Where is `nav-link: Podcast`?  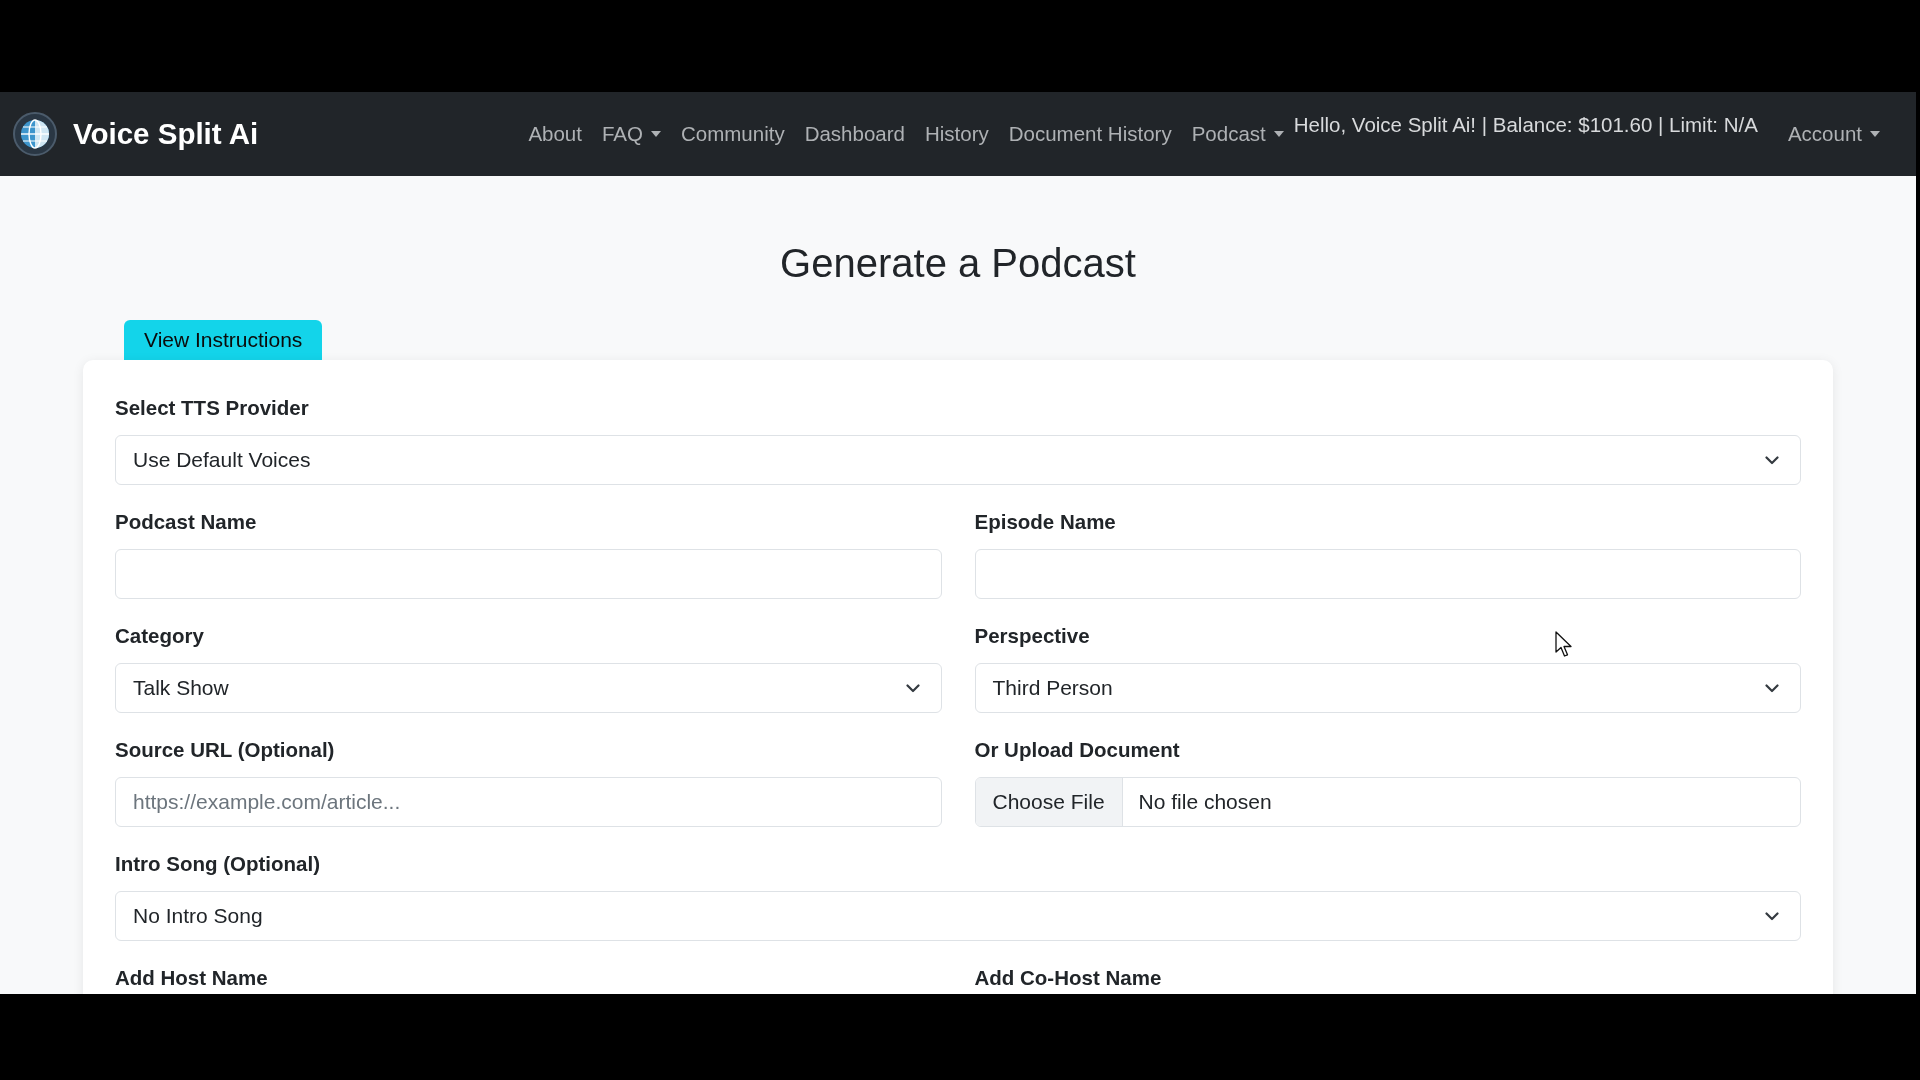
nav-link: Podcast is located at coordinates (1237, 134).